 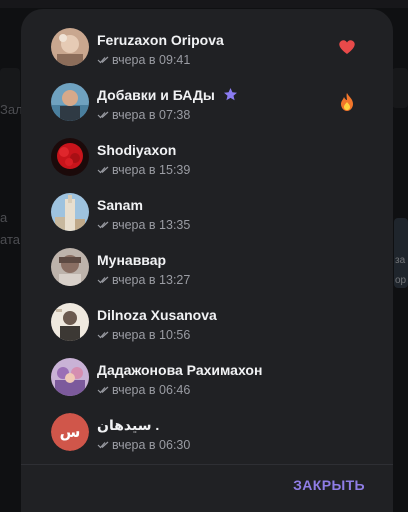 I want to click on viewer-status: вчера в 09:41, so click(x=143, y=60).